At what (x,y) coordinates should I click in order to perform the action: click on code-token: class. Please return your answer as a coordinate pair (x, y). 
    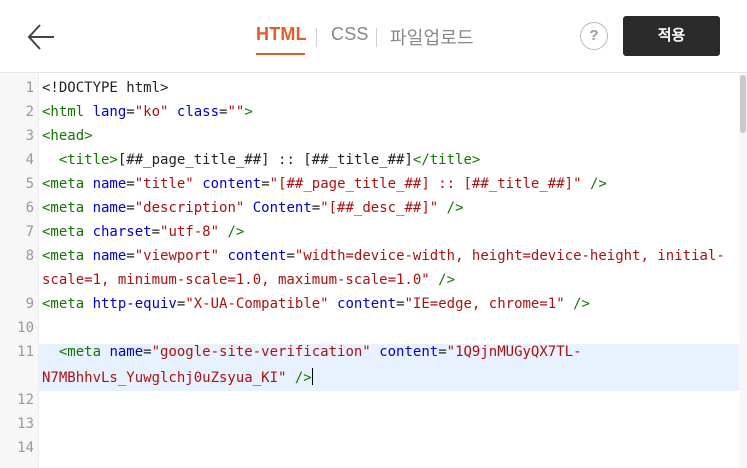
    Looking at the image, I should click on (198, 112).